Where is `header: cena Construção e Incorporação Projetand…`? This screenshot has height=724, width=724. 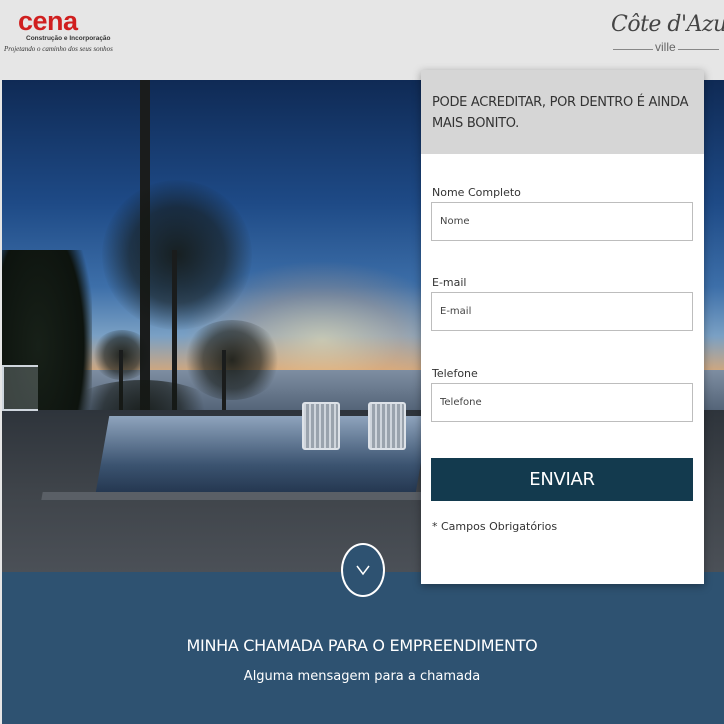 header: cena Construção e Incorporação Projetand… is located at coordinates (362, 40).